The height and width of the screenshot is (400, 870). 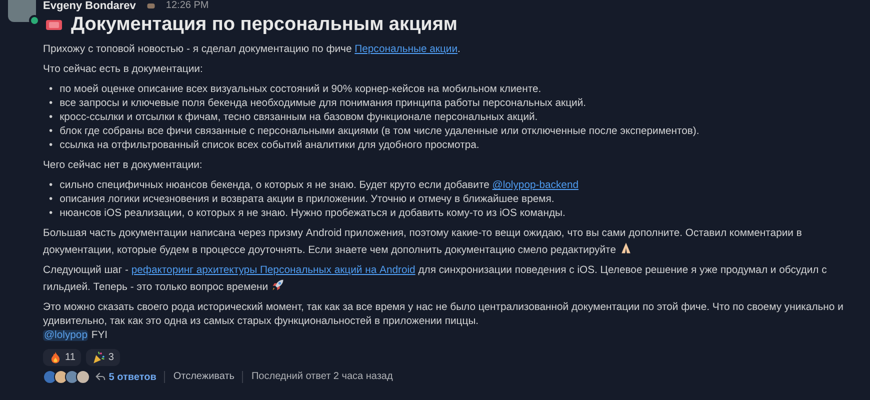 What do you see at coordinates (187, 6) in the screenshot?
I see `timestamp: 12:26 PM` at bounding box center [187, 6].